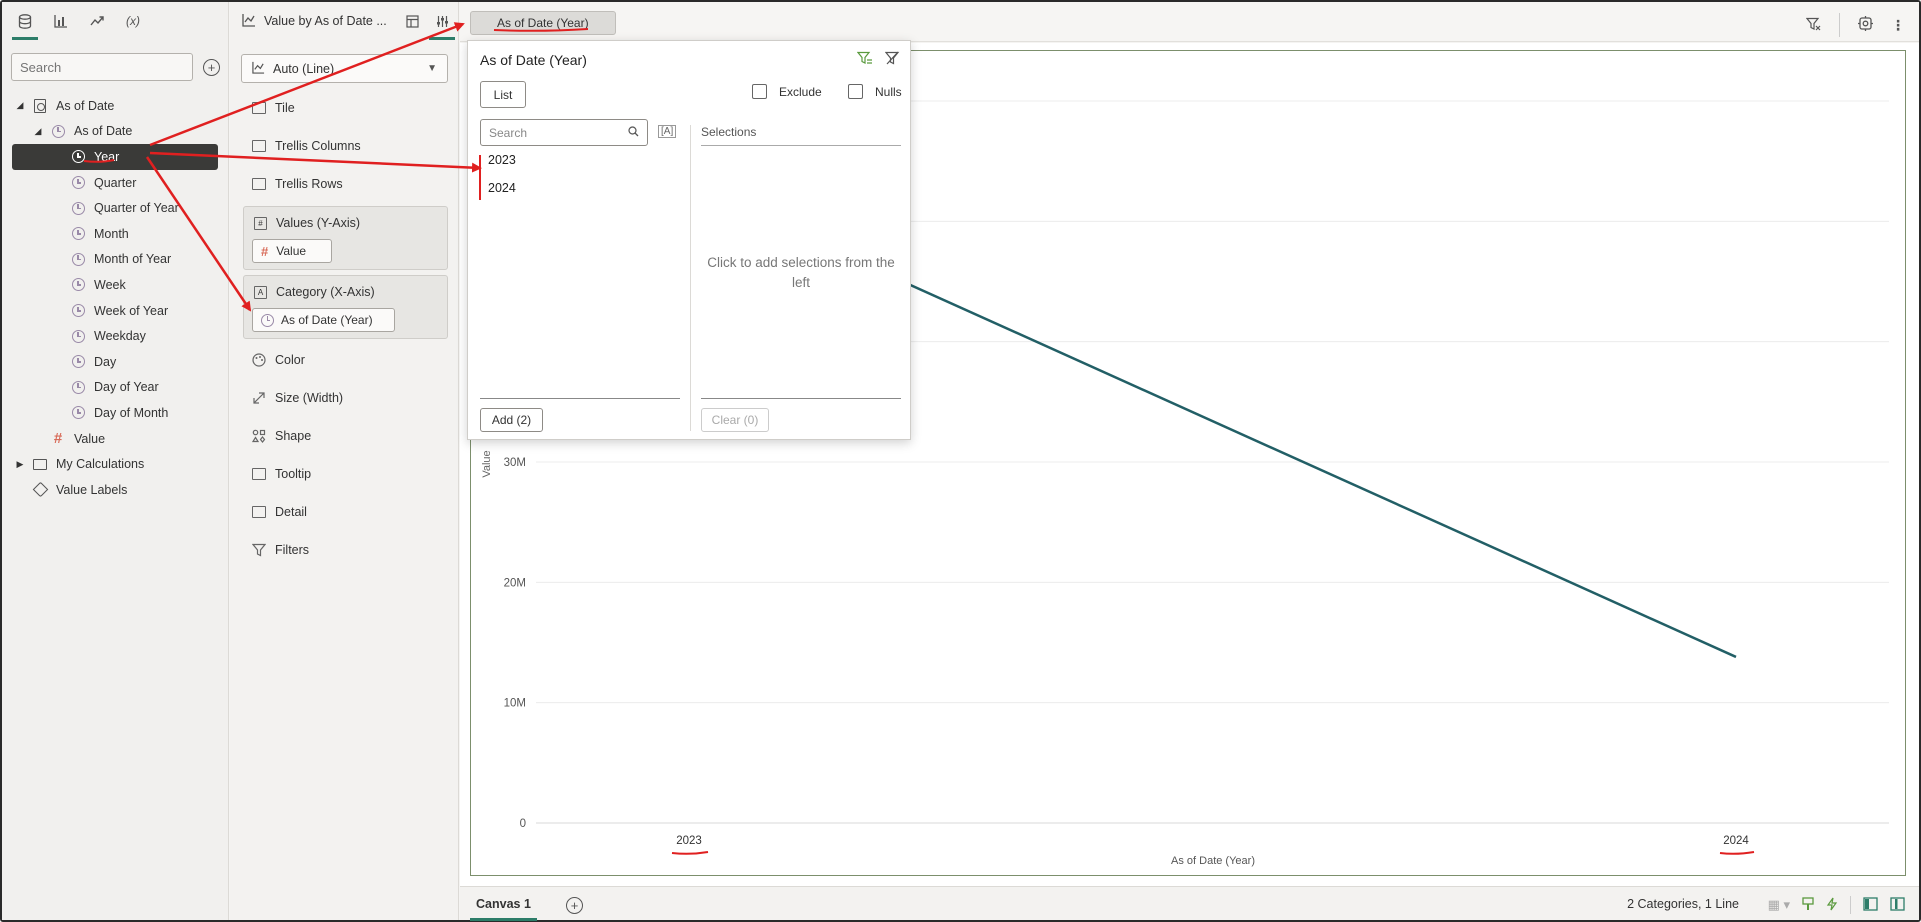  Describe the element at coordinates (511, 420) in the screenshot. I see `add-button: Add (2)` at that location.